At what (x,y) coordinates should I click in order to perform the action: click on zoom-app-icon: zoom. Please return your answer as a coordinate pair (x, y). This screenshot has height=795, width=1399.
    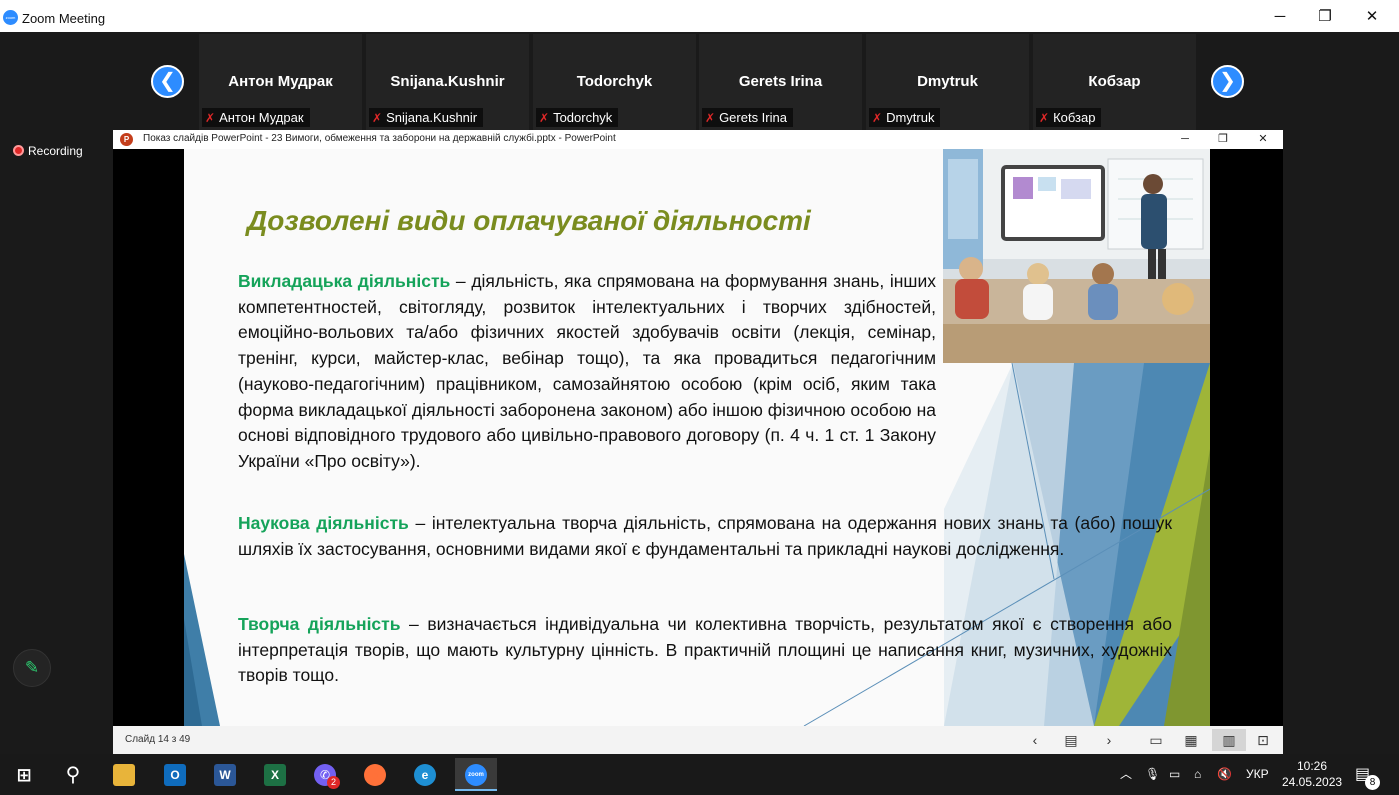
    Looking at the image, I should click on (476, 775).